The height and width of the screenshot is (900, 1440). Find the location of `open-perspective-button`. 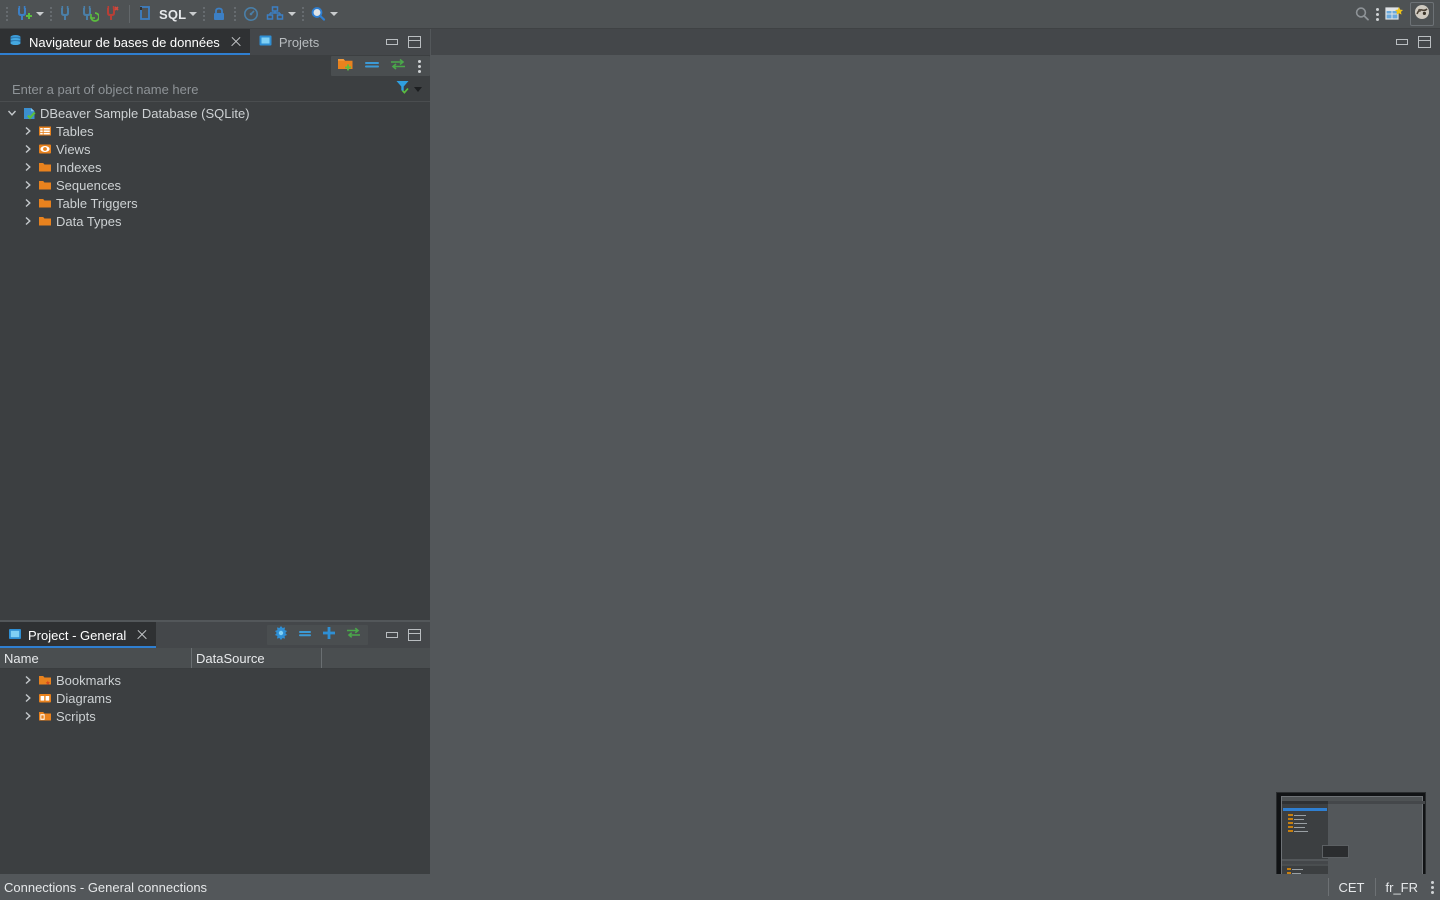

open-perspective-button is located at coordinates (1394, 14).